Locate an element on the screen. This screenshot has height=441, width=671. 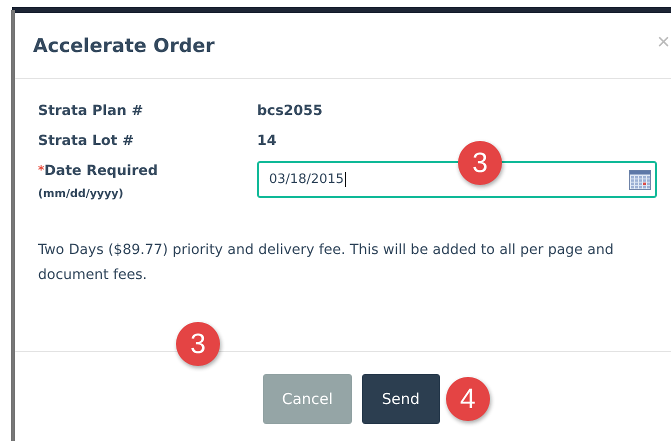
field-value: bcs2055 is located at coordinates (290, 111).